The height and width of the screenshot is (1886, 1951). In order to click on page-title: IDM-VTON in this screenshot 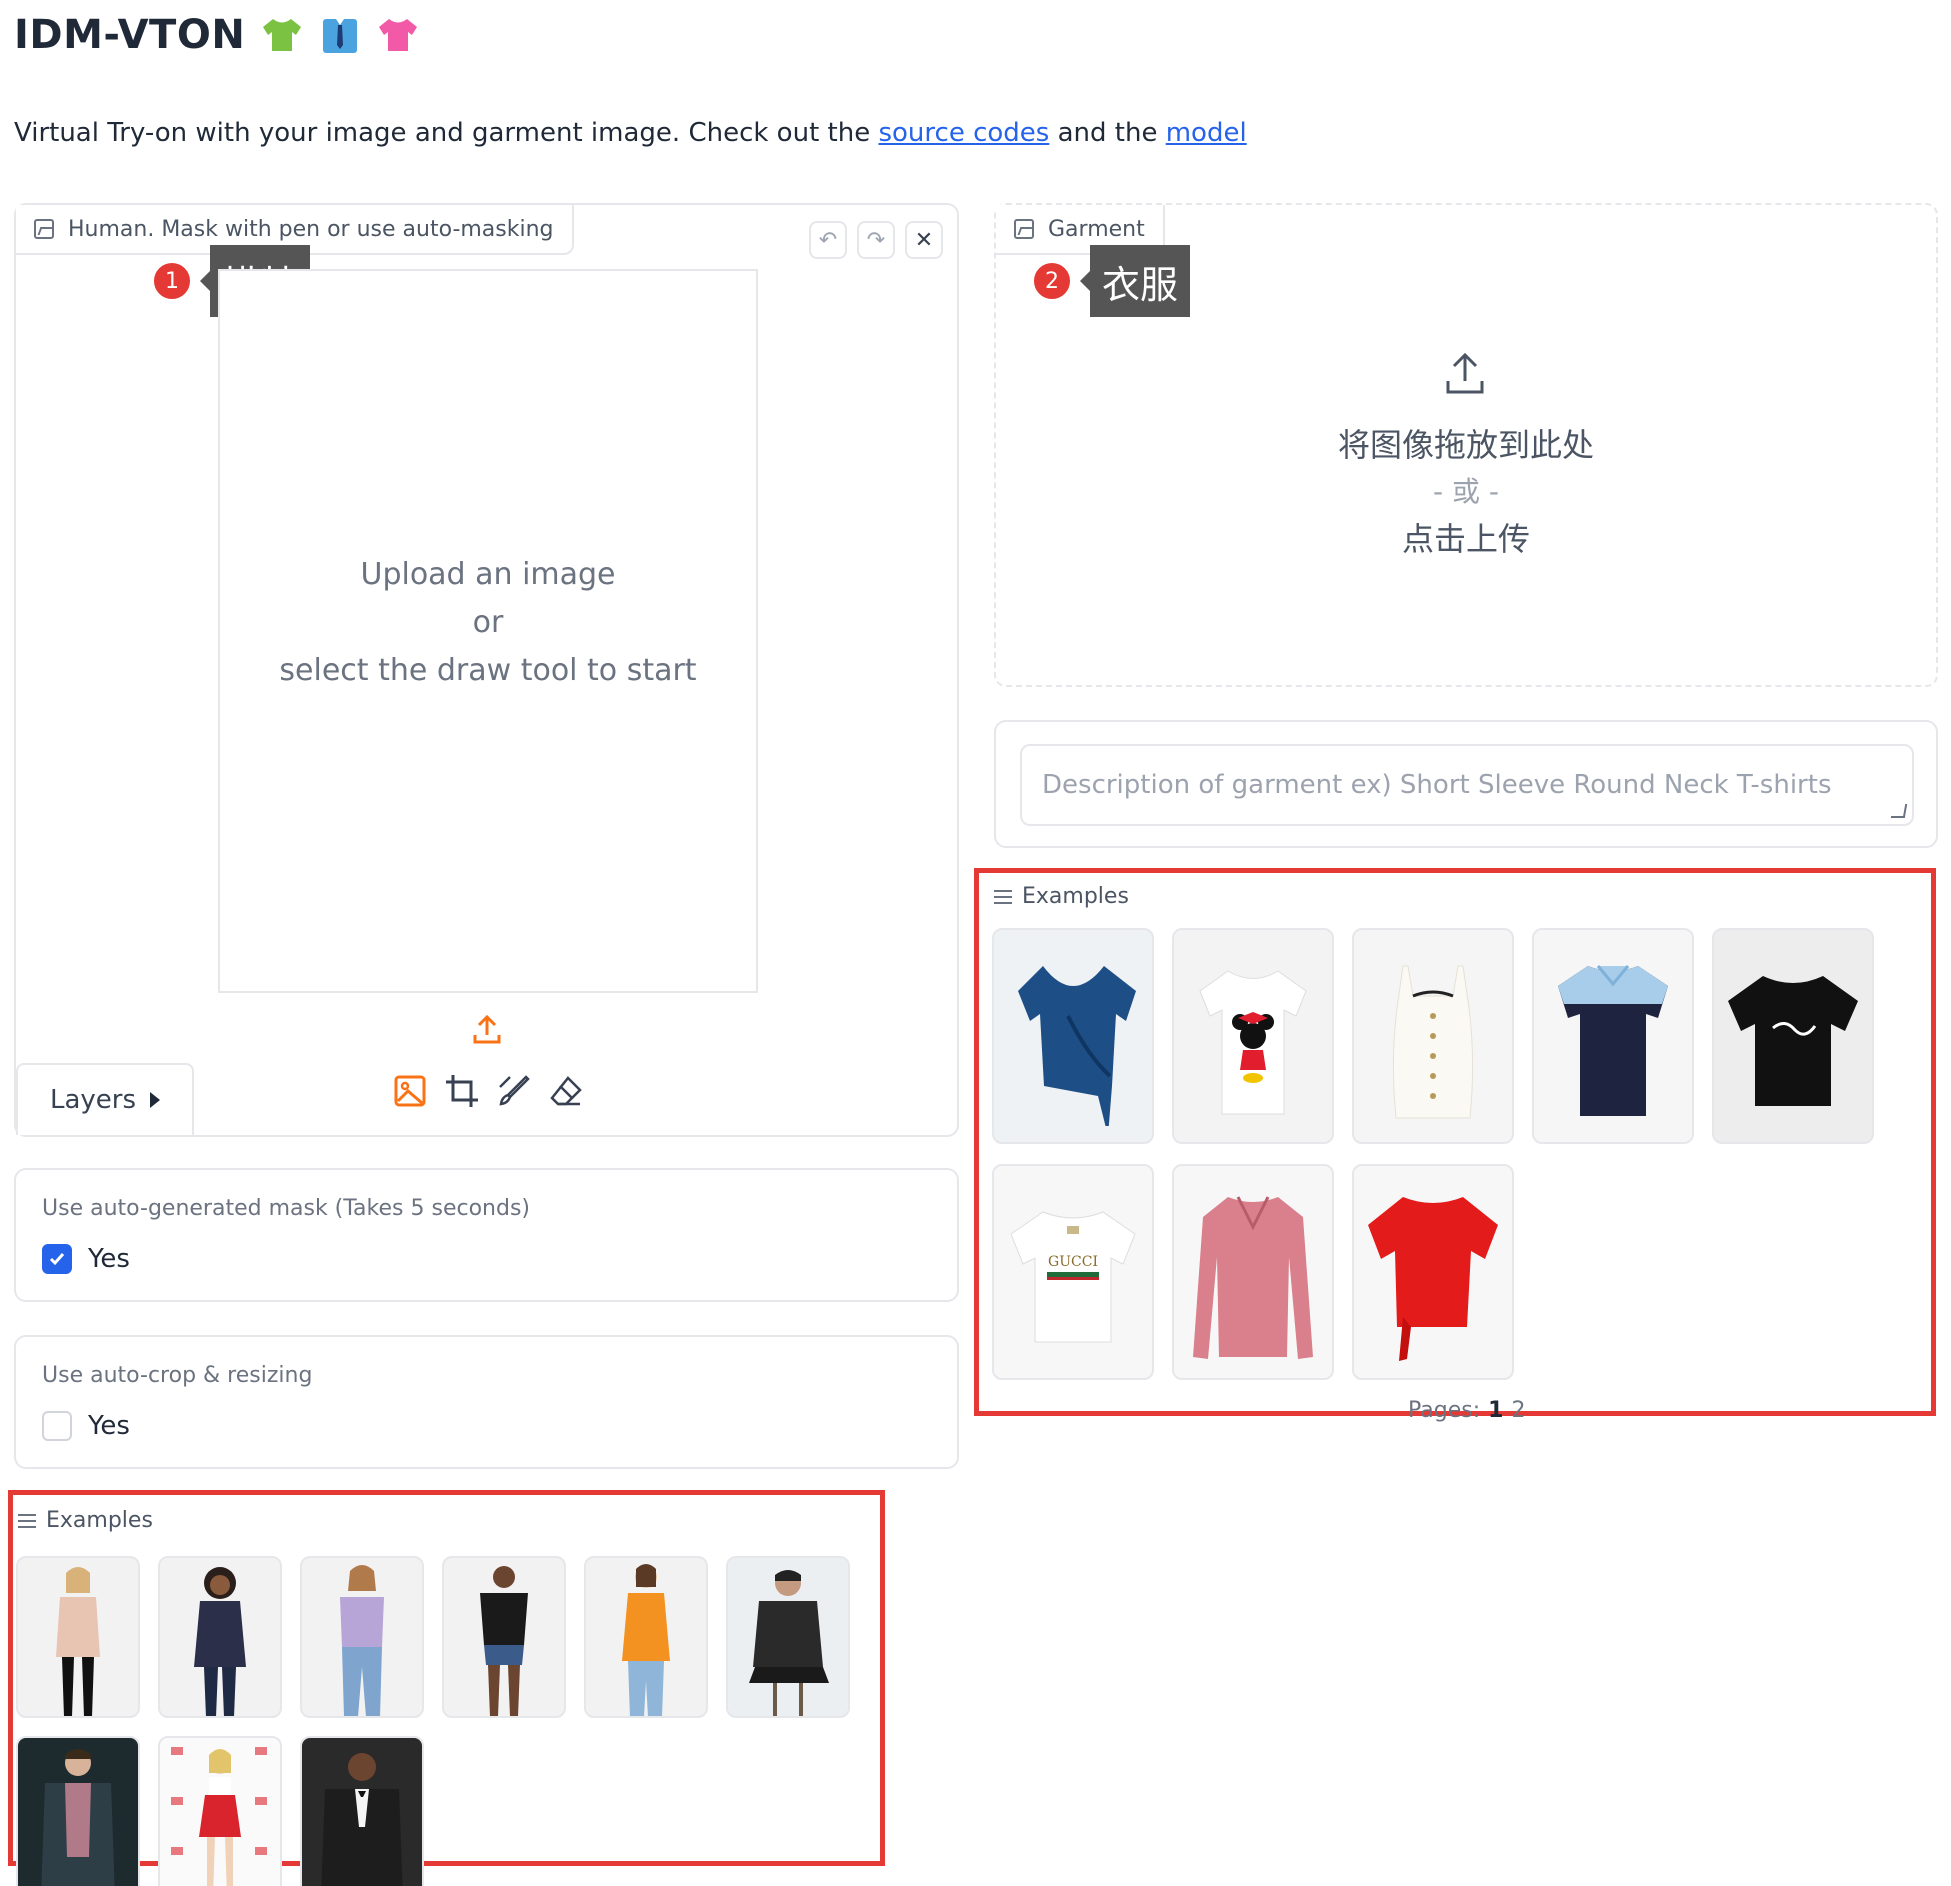, I will do `click(130, 35)`.